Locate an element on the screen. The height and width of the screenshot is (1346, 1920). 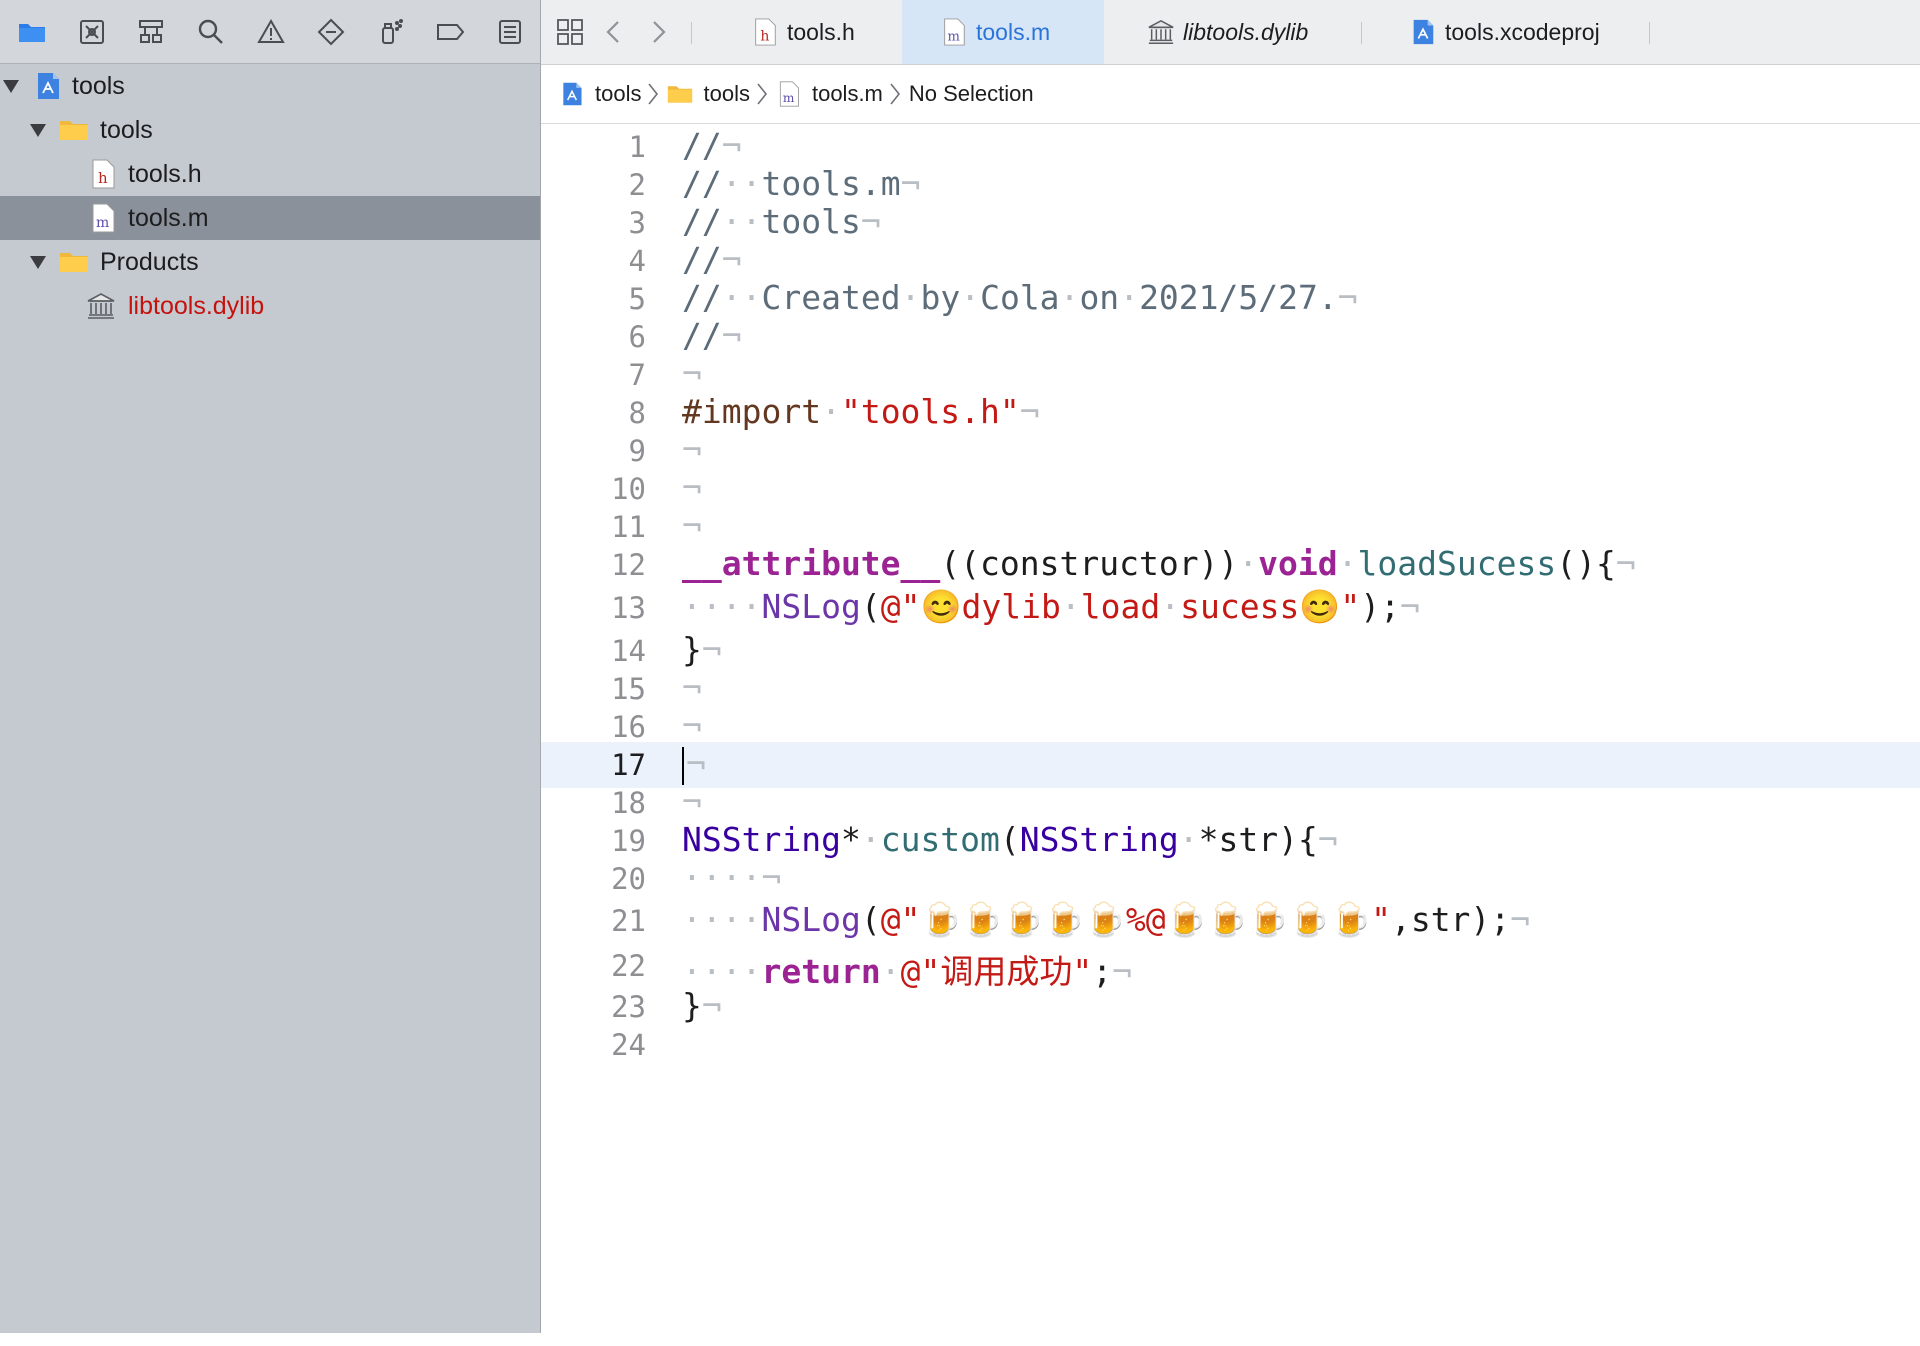
window-bottom-edge is located at coordinates (960, 1339).